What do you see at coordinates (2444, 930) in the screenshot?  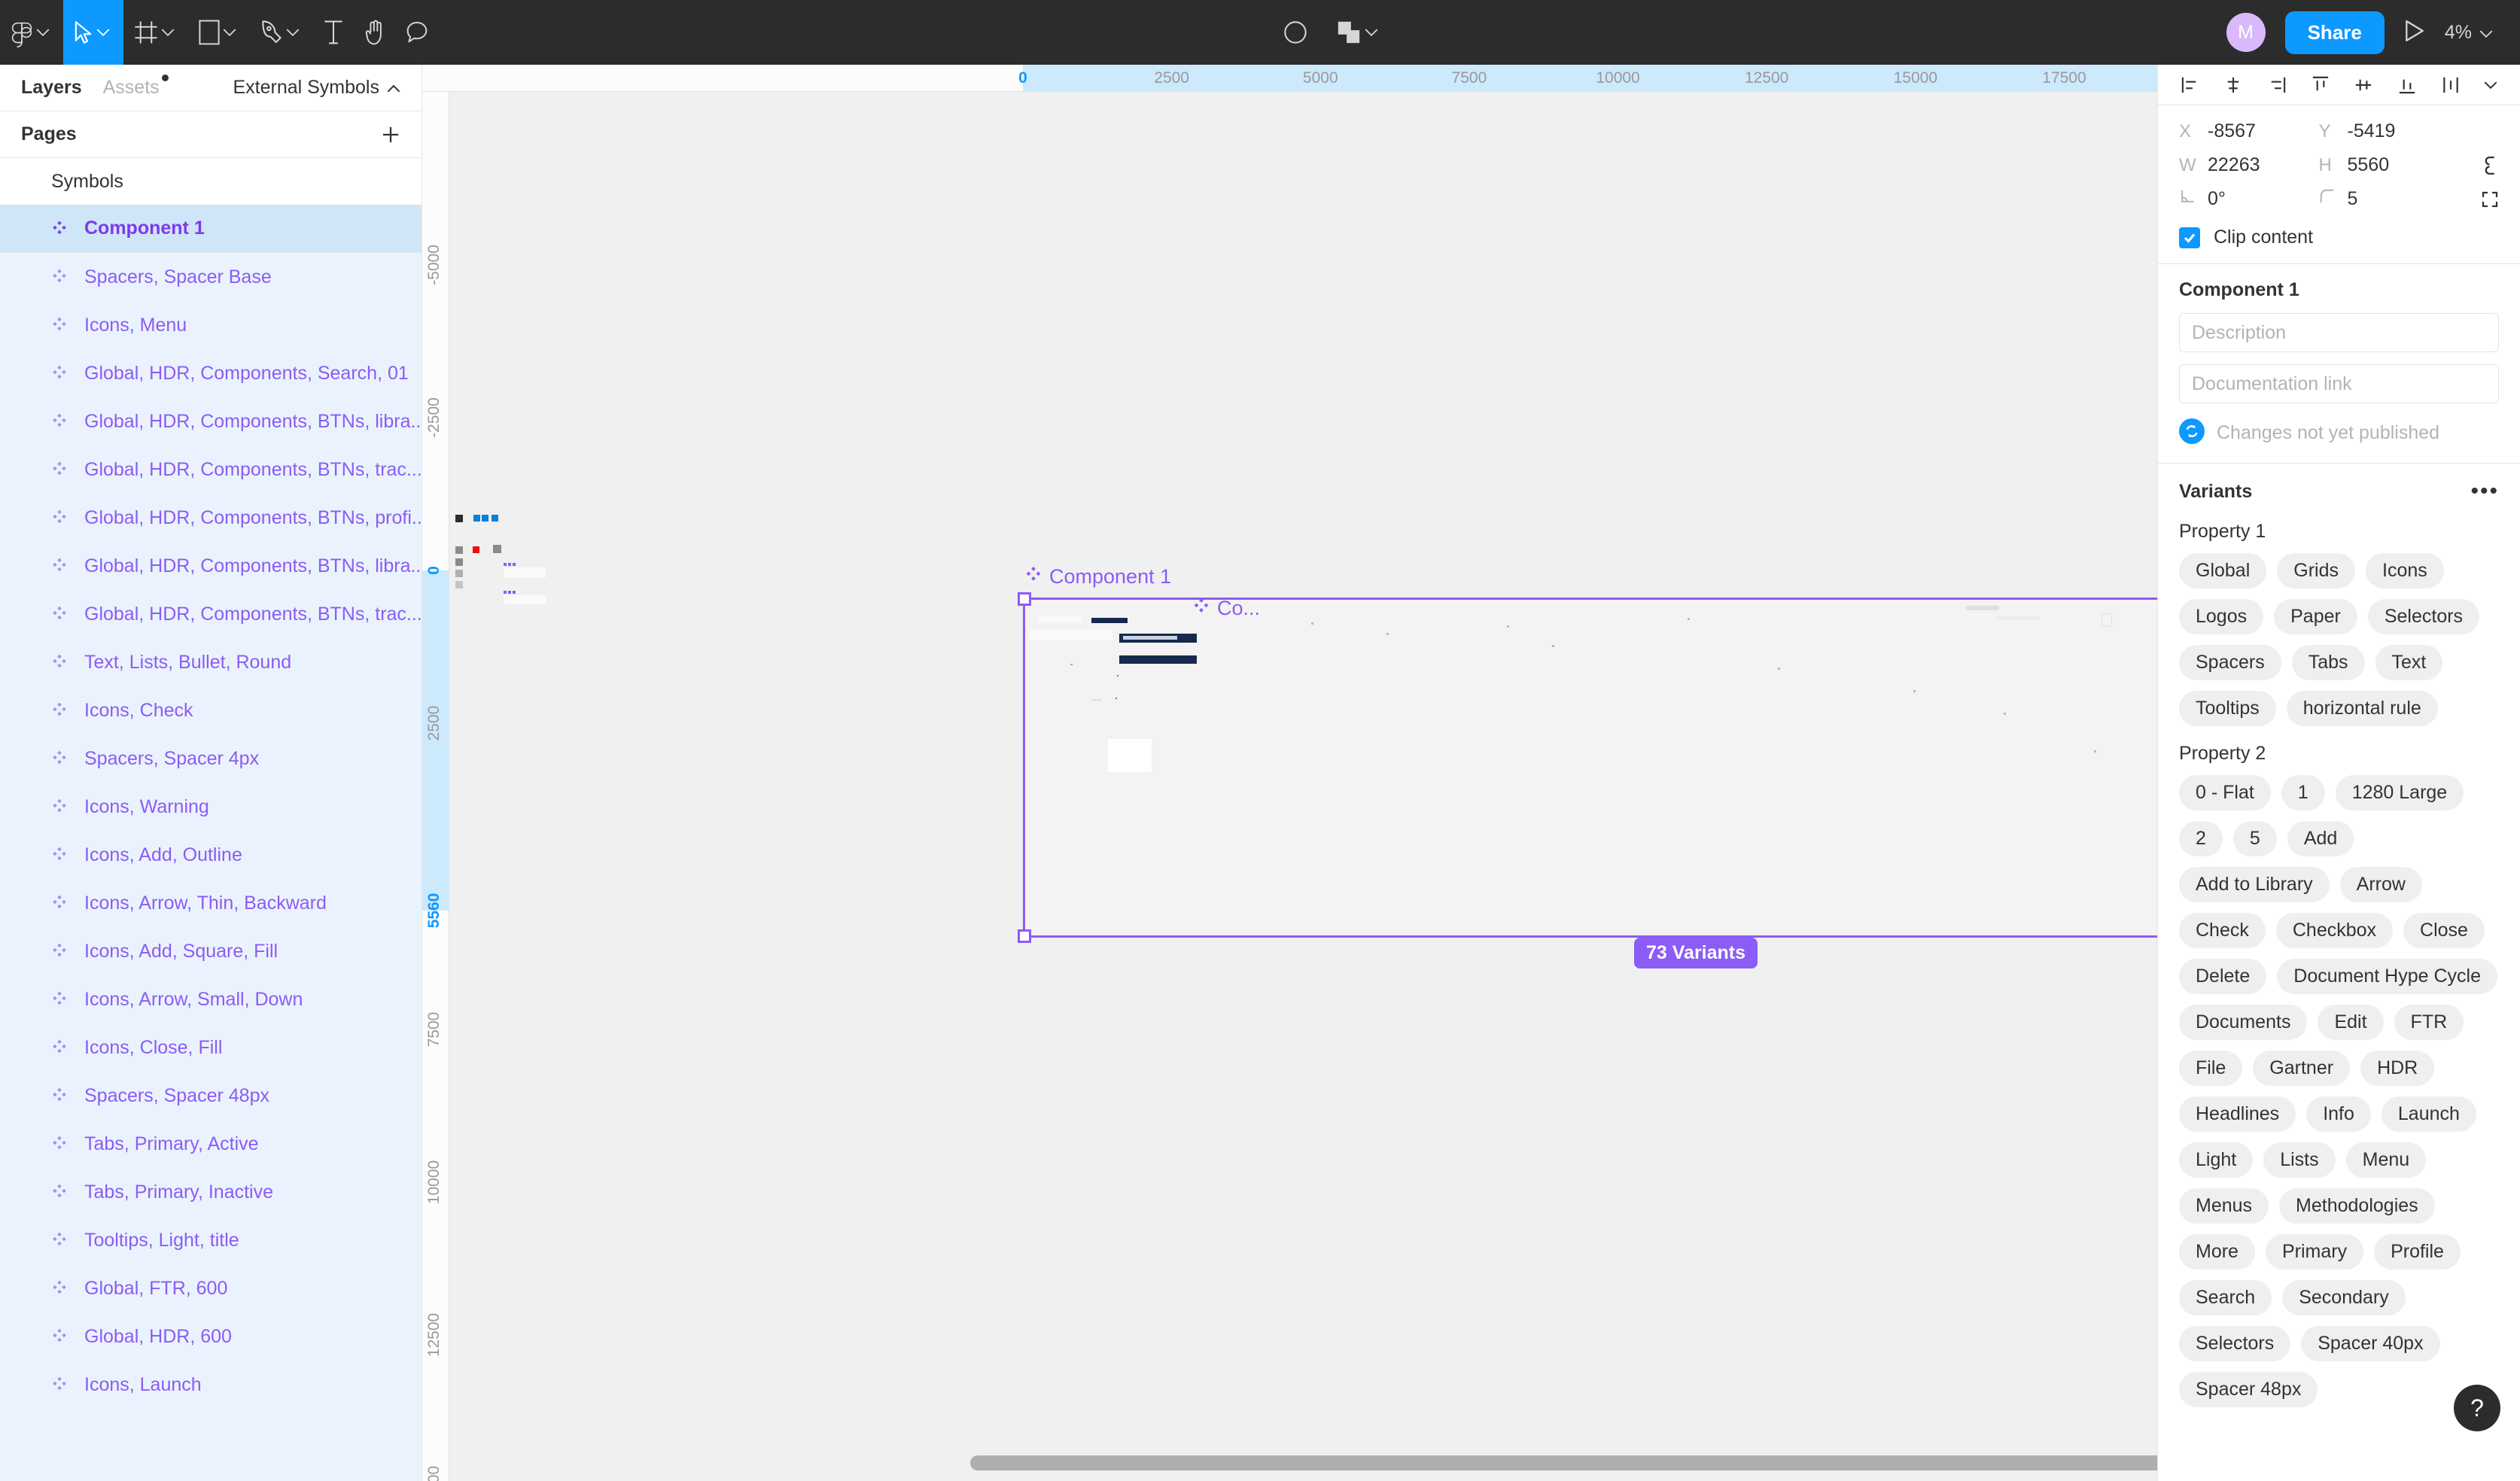 I see `variant-chip-property-2: Close` at bounding box center [2444, 930].